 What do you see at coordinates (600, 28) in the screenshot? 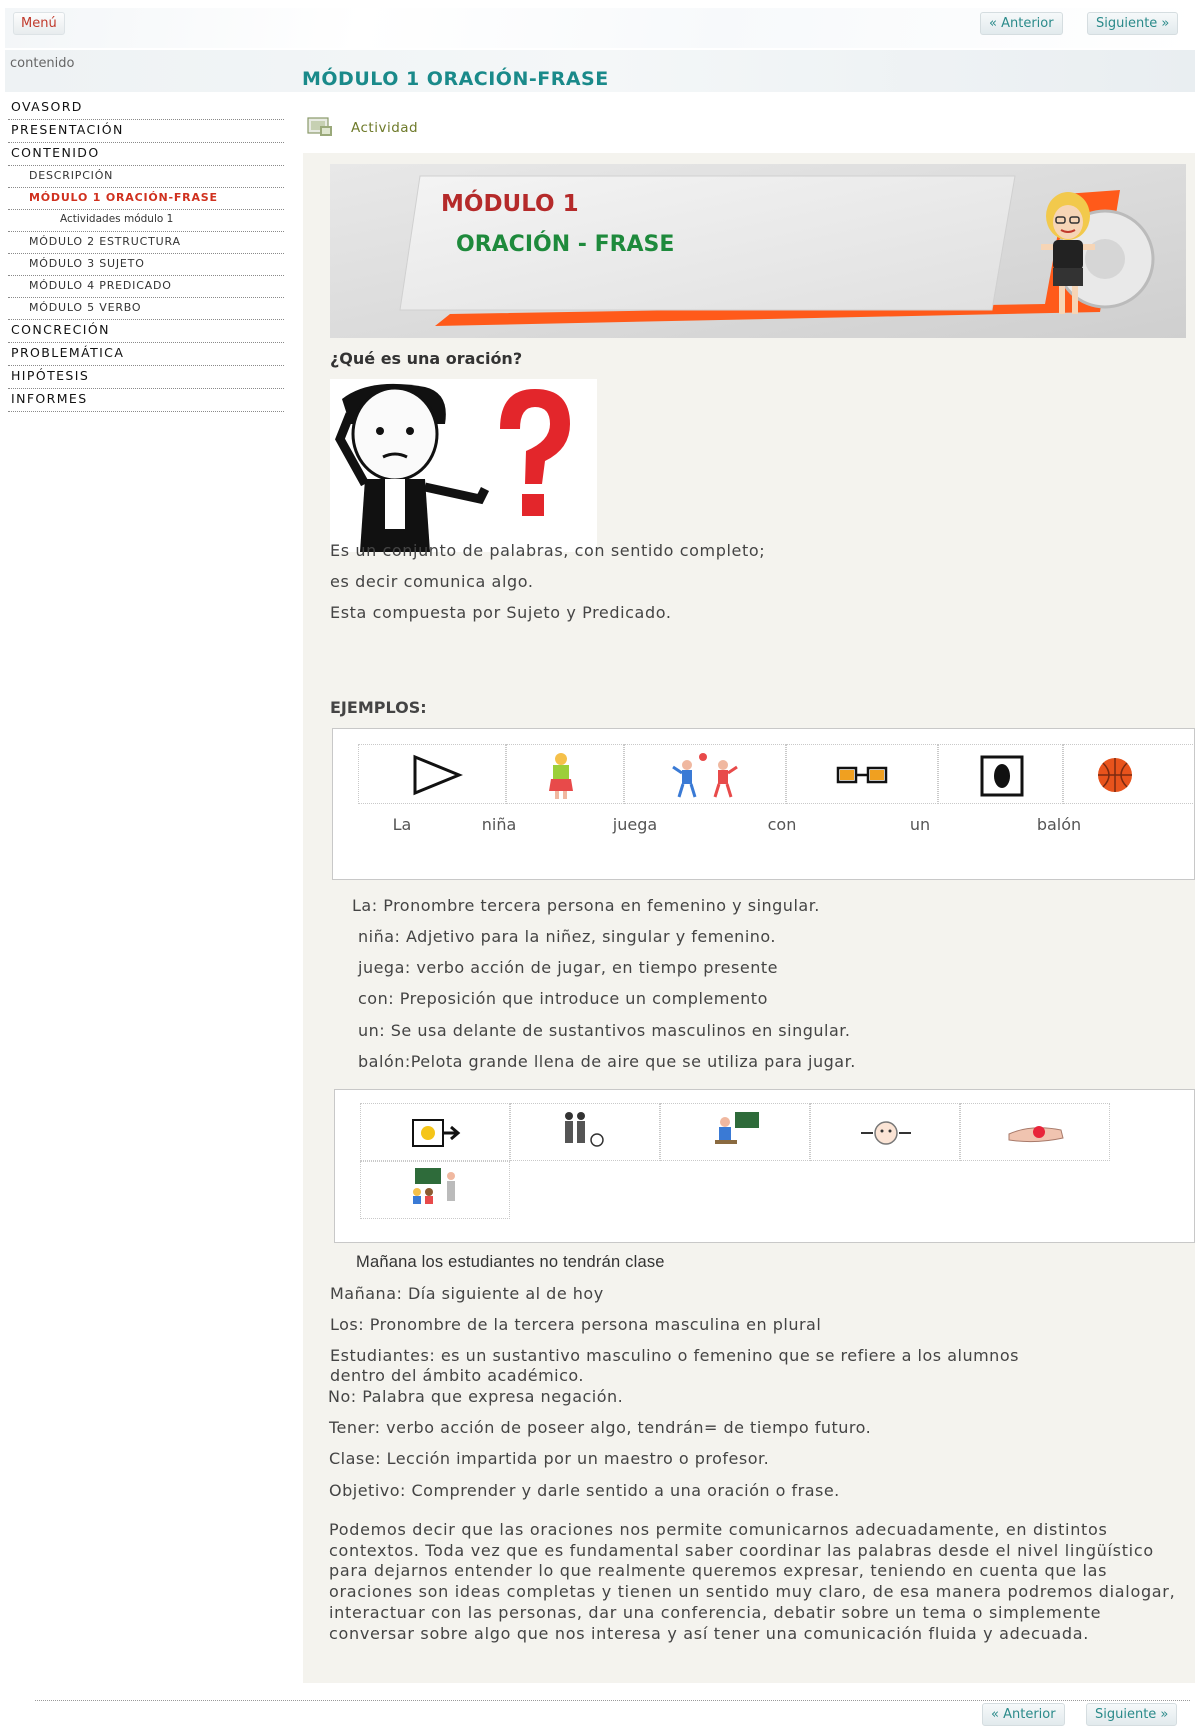
I see `top-navigation-bar: Menú « Anterior Siguiente »` at bounding box center [600, 28].